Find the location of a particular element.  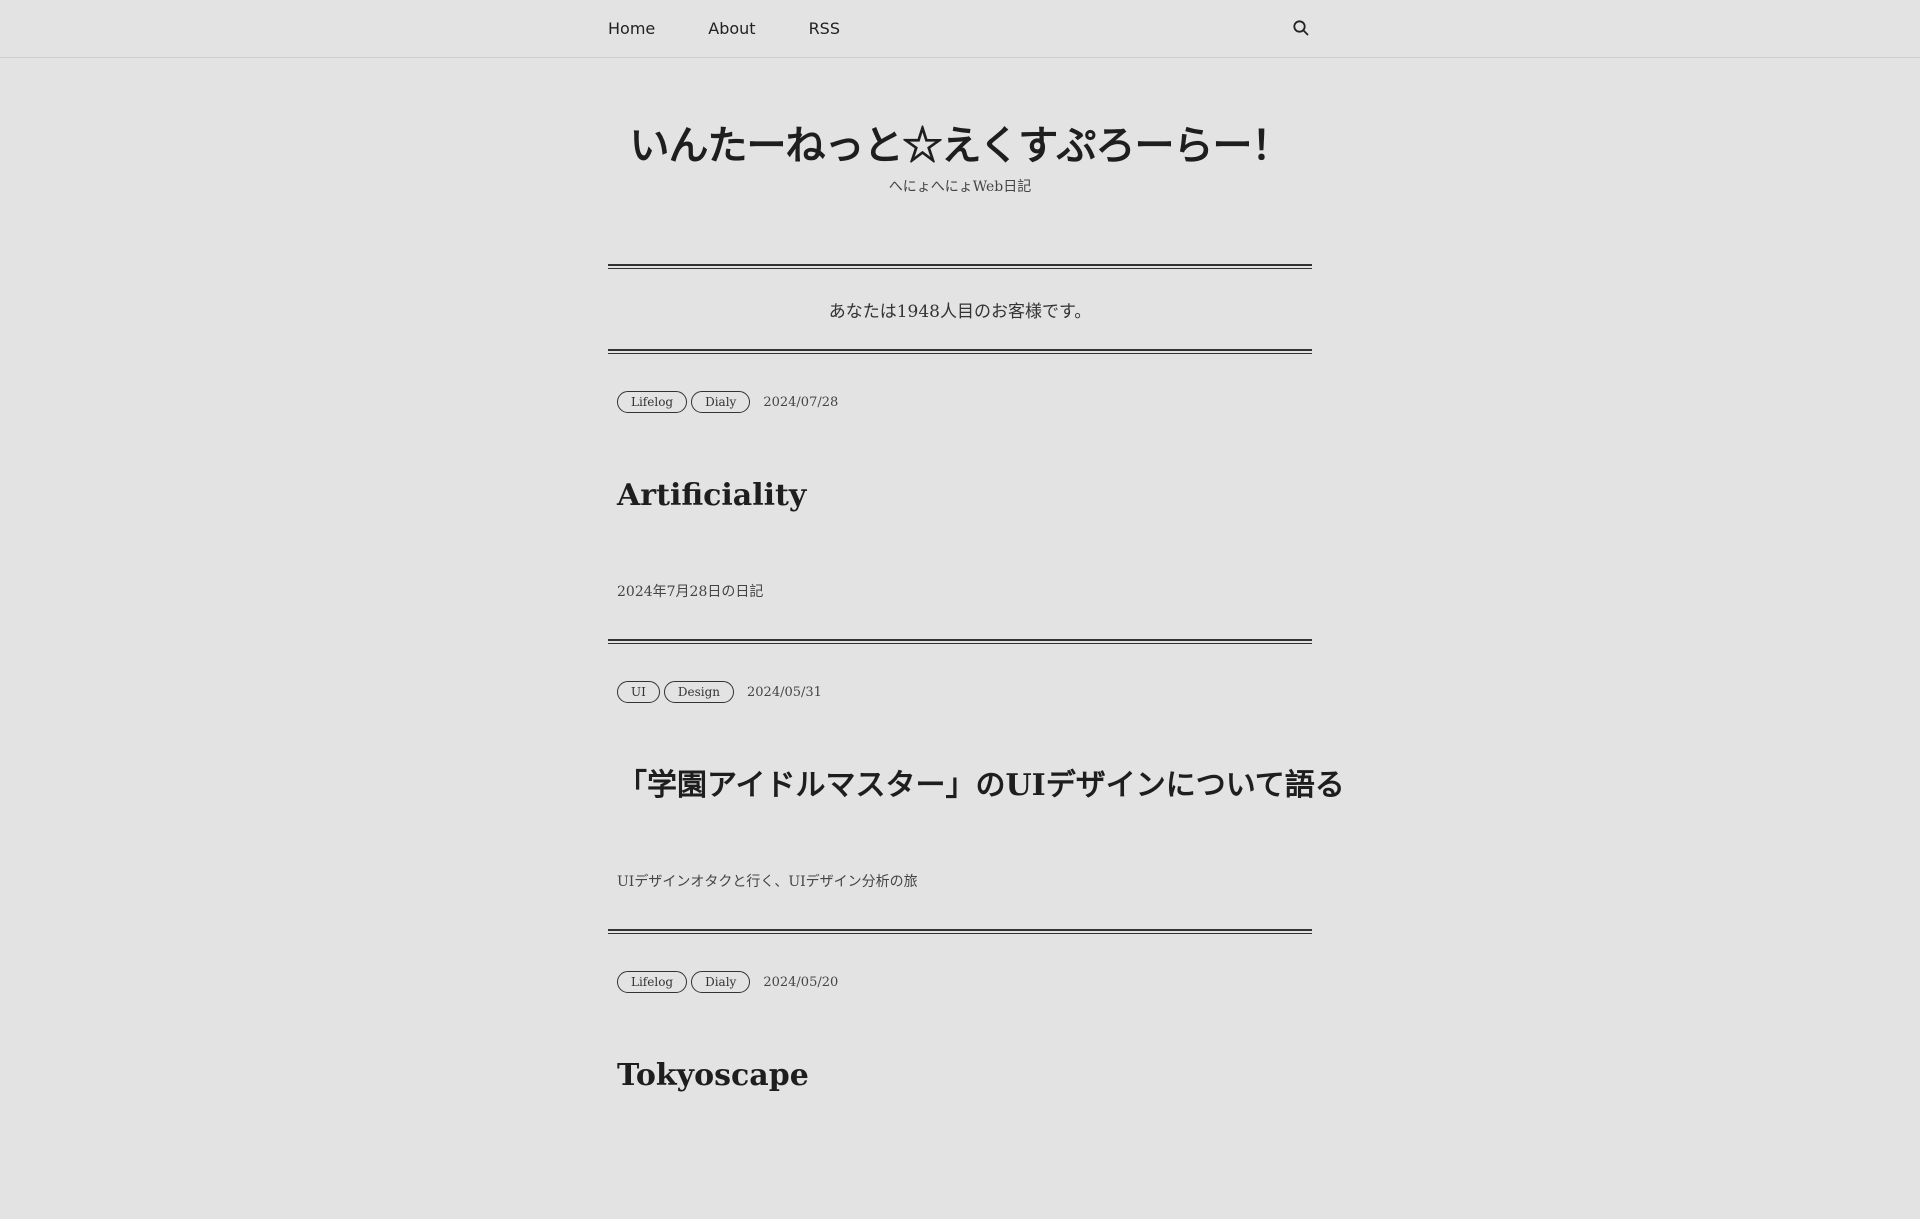

post-meta: Lifelog Dialy 2024/07/28 is located at coordinates (727, 402).